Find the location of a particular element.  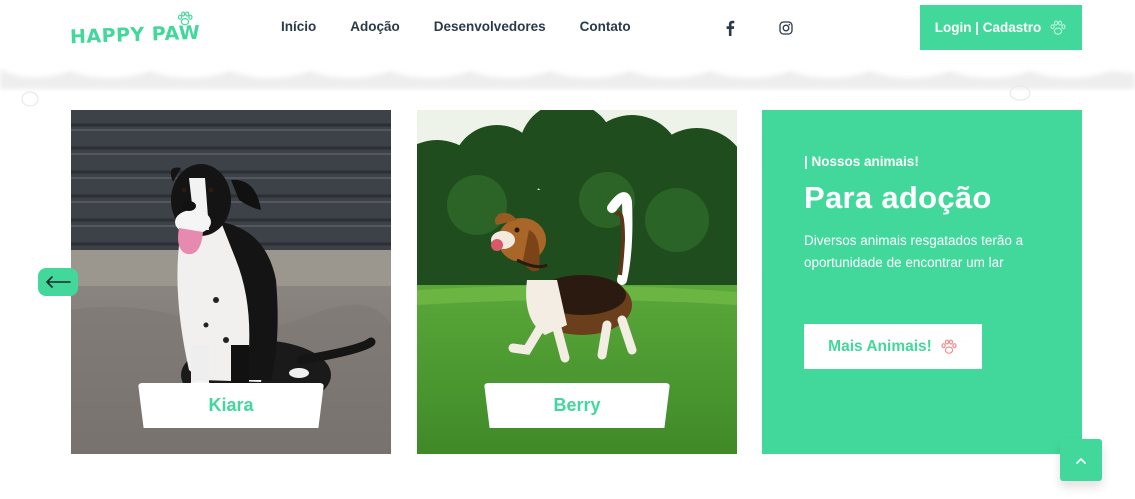

instagram-icon is located at coordinates (786, 28).